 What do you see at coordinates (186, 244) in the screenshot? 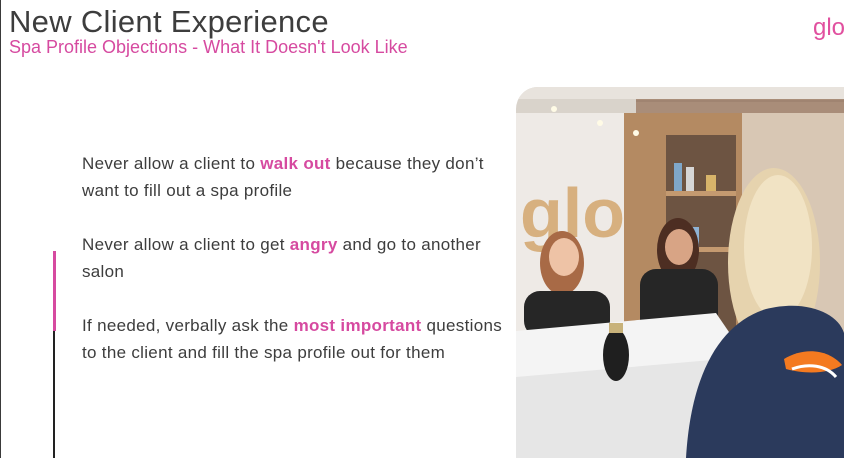
I see `bullet-text: Never allow a client to get` at bounding box center [186, 244].